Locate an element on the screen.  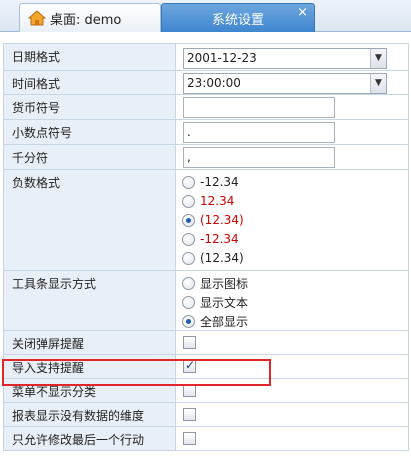
thousands-separator-label: 千分符 is located at coordinates (90, 157).